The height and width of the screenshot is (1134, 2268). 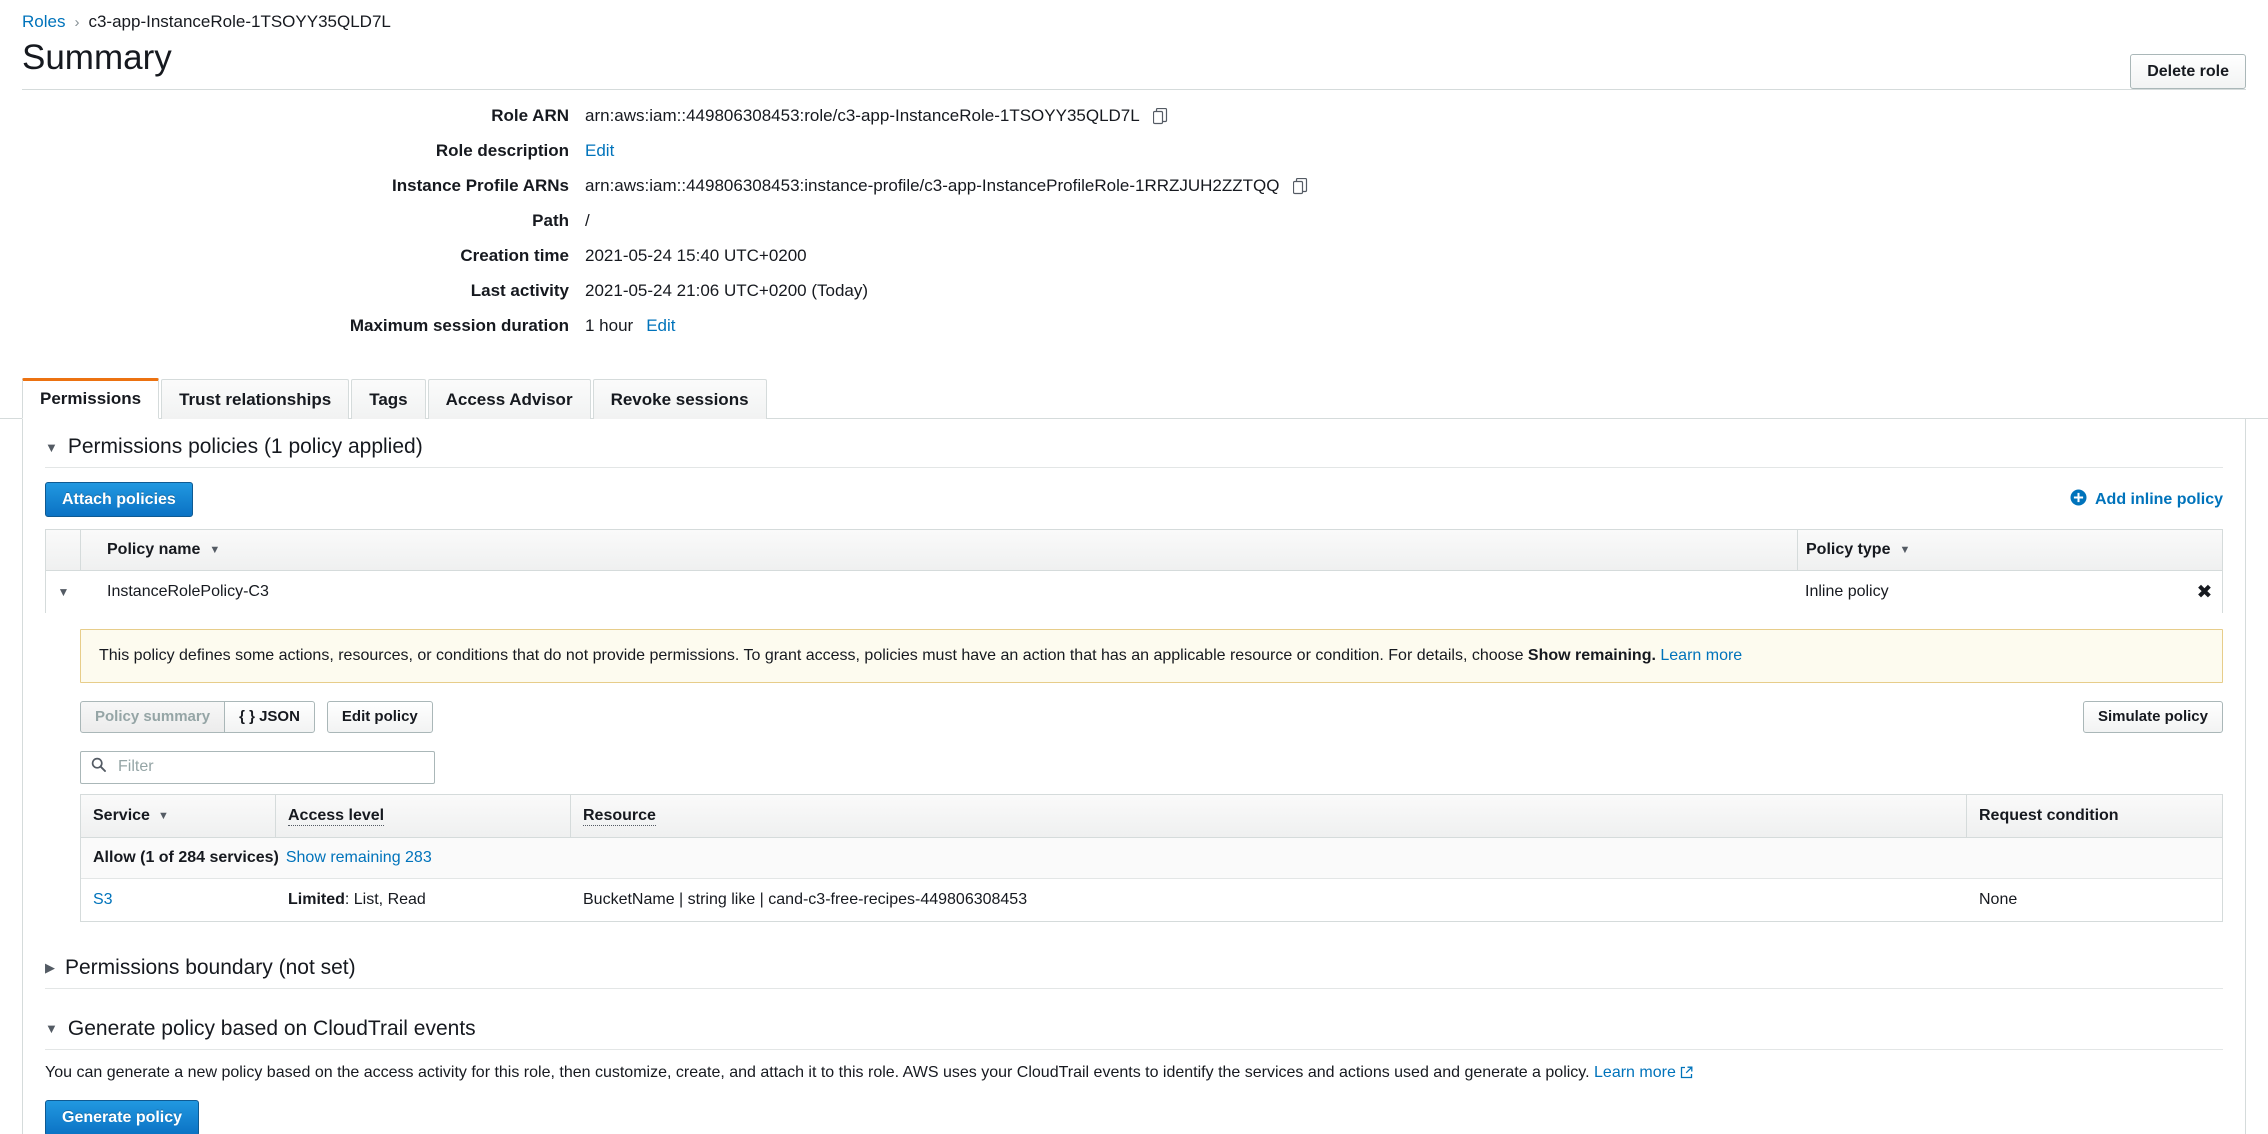 What do you see at coordinates (1643, 1072) in the screenshot?
I see `generate-policy-learn-more-link: Learn more` at bounding box center [1643, 1072].